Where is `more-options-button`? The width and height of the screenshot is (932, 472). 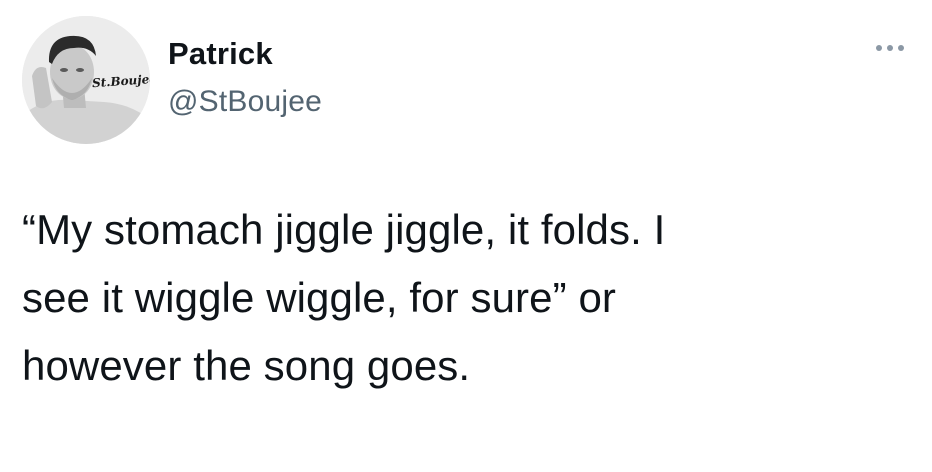
more-options-button is located at coordinates (890, 48).